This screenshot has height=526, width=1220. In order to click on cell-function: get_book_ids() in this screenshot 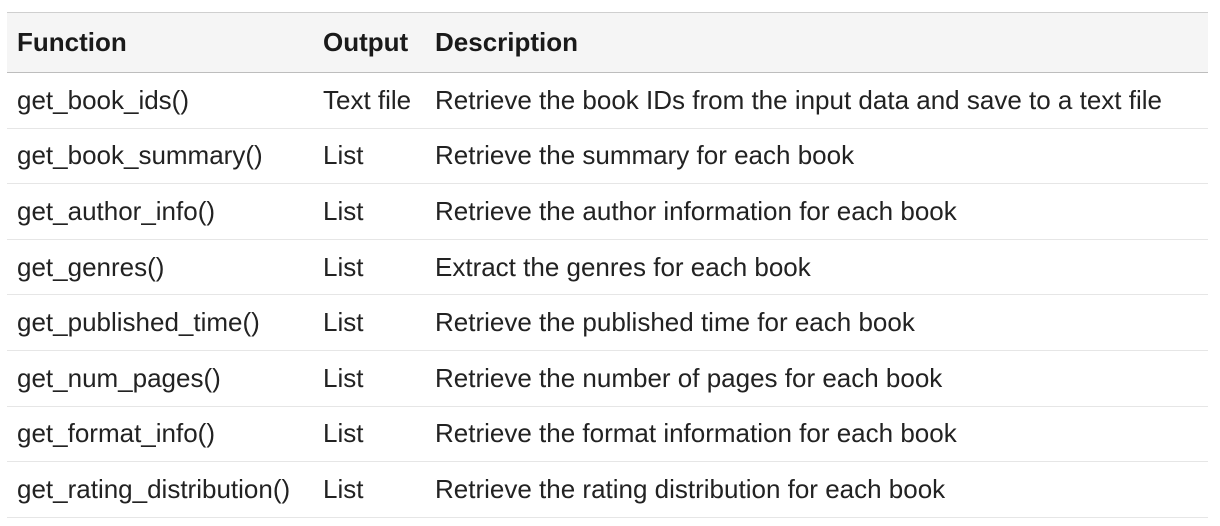, I will do `click(160, 100)`.